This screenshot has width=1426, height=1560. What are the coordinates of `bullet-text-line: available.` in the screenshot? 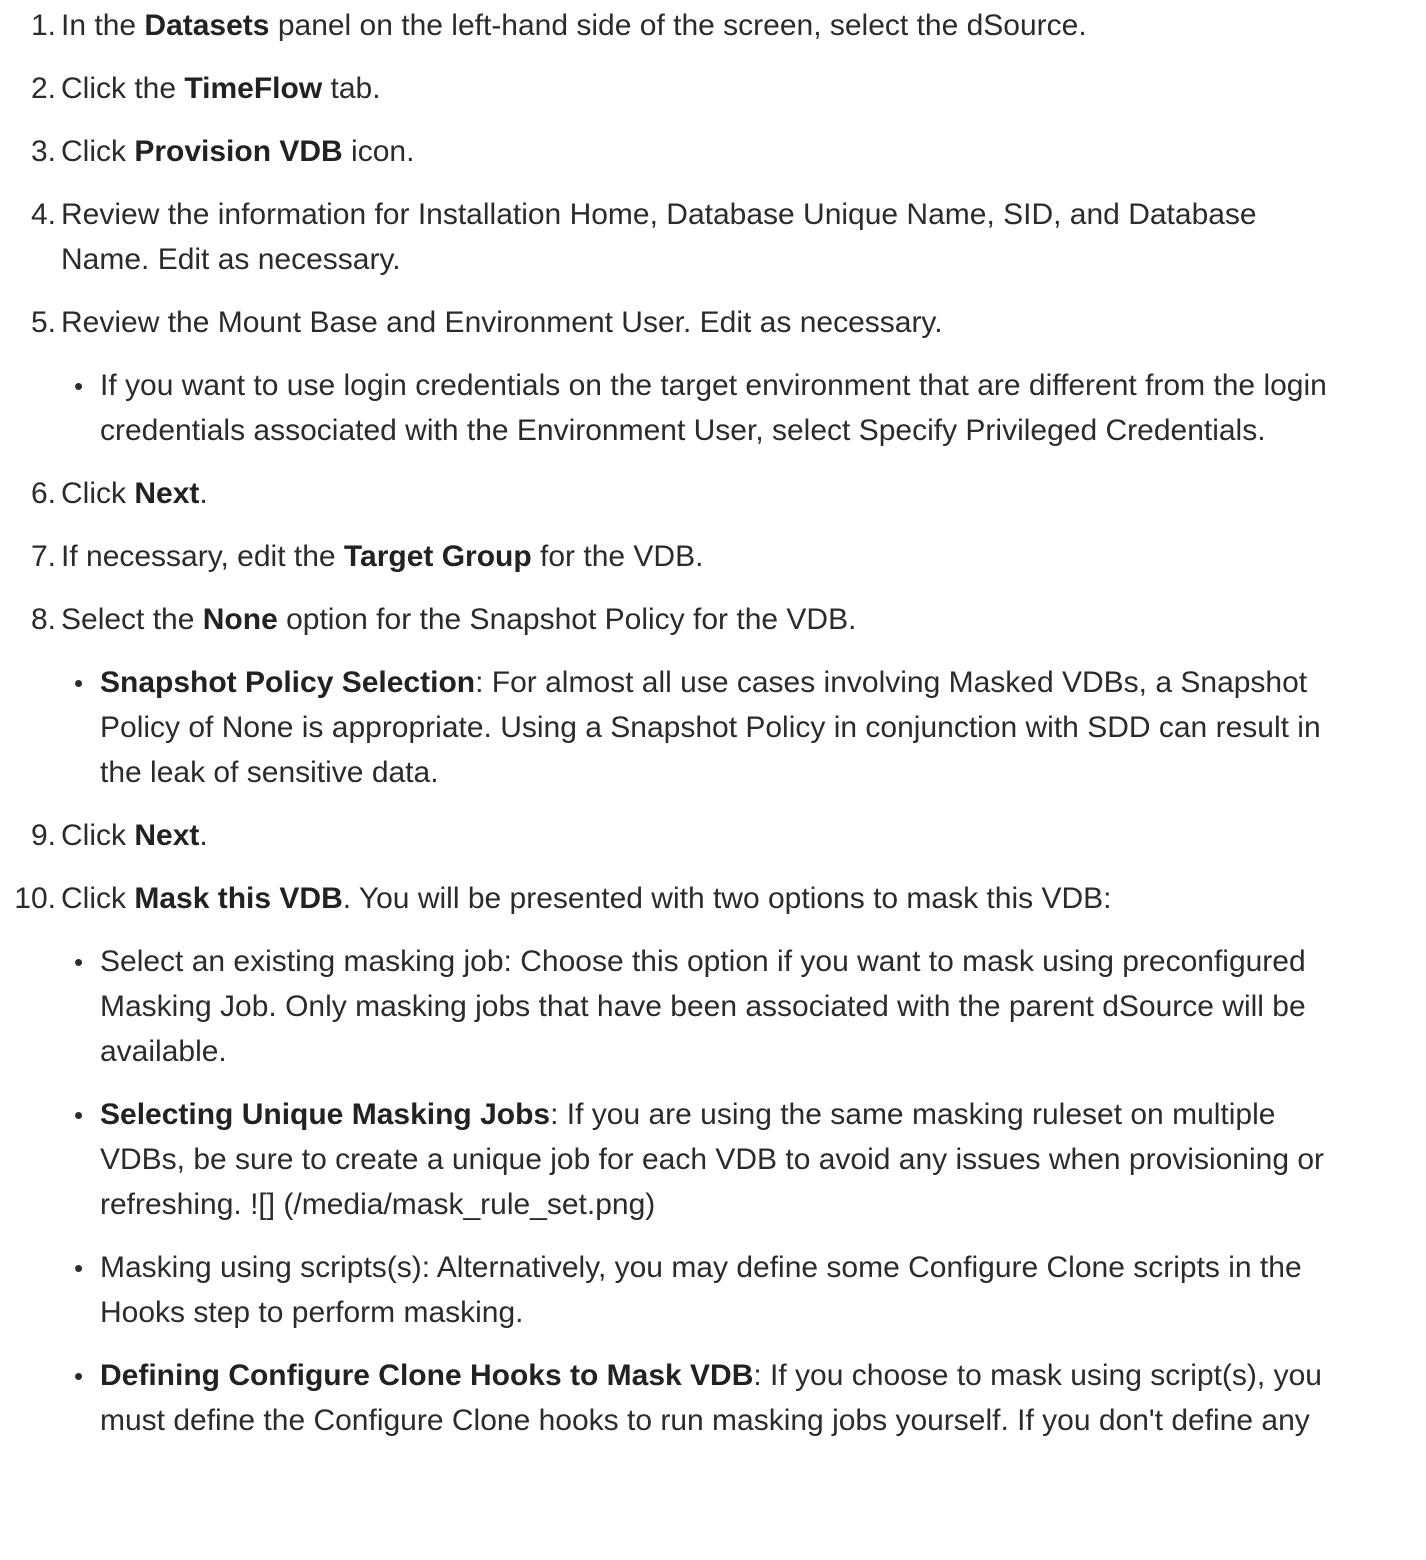 It's located at (163, 1052).